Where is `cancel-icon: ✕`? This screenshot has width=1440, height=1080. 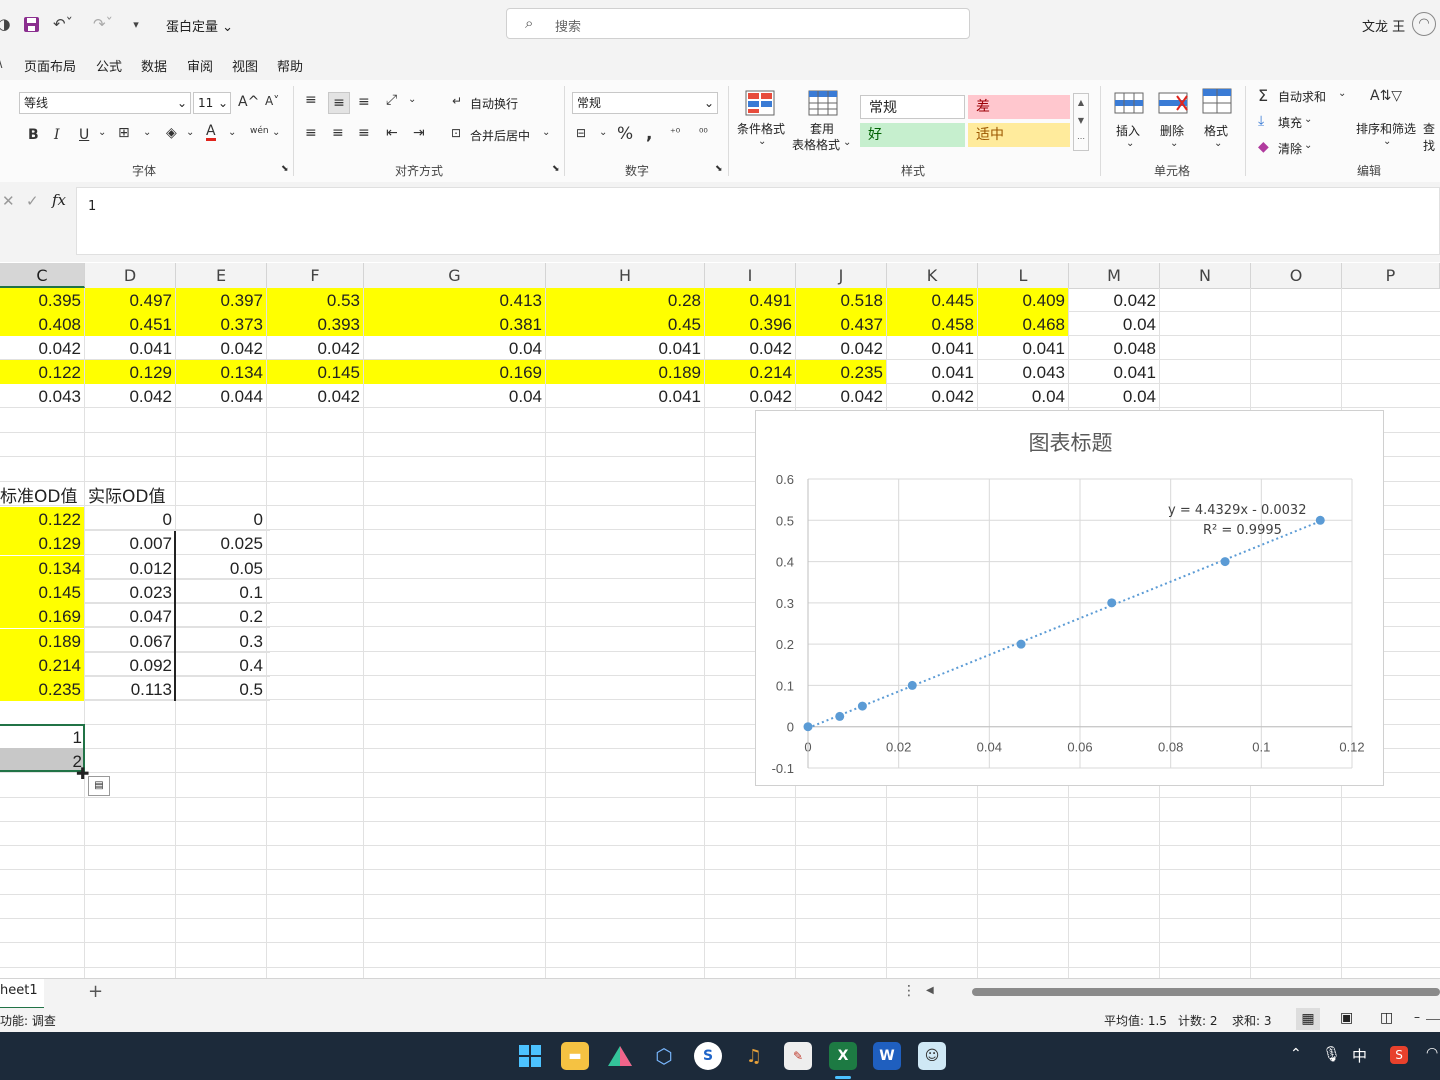 cancel-icon: ✕ is located at coordinates (8, 201).